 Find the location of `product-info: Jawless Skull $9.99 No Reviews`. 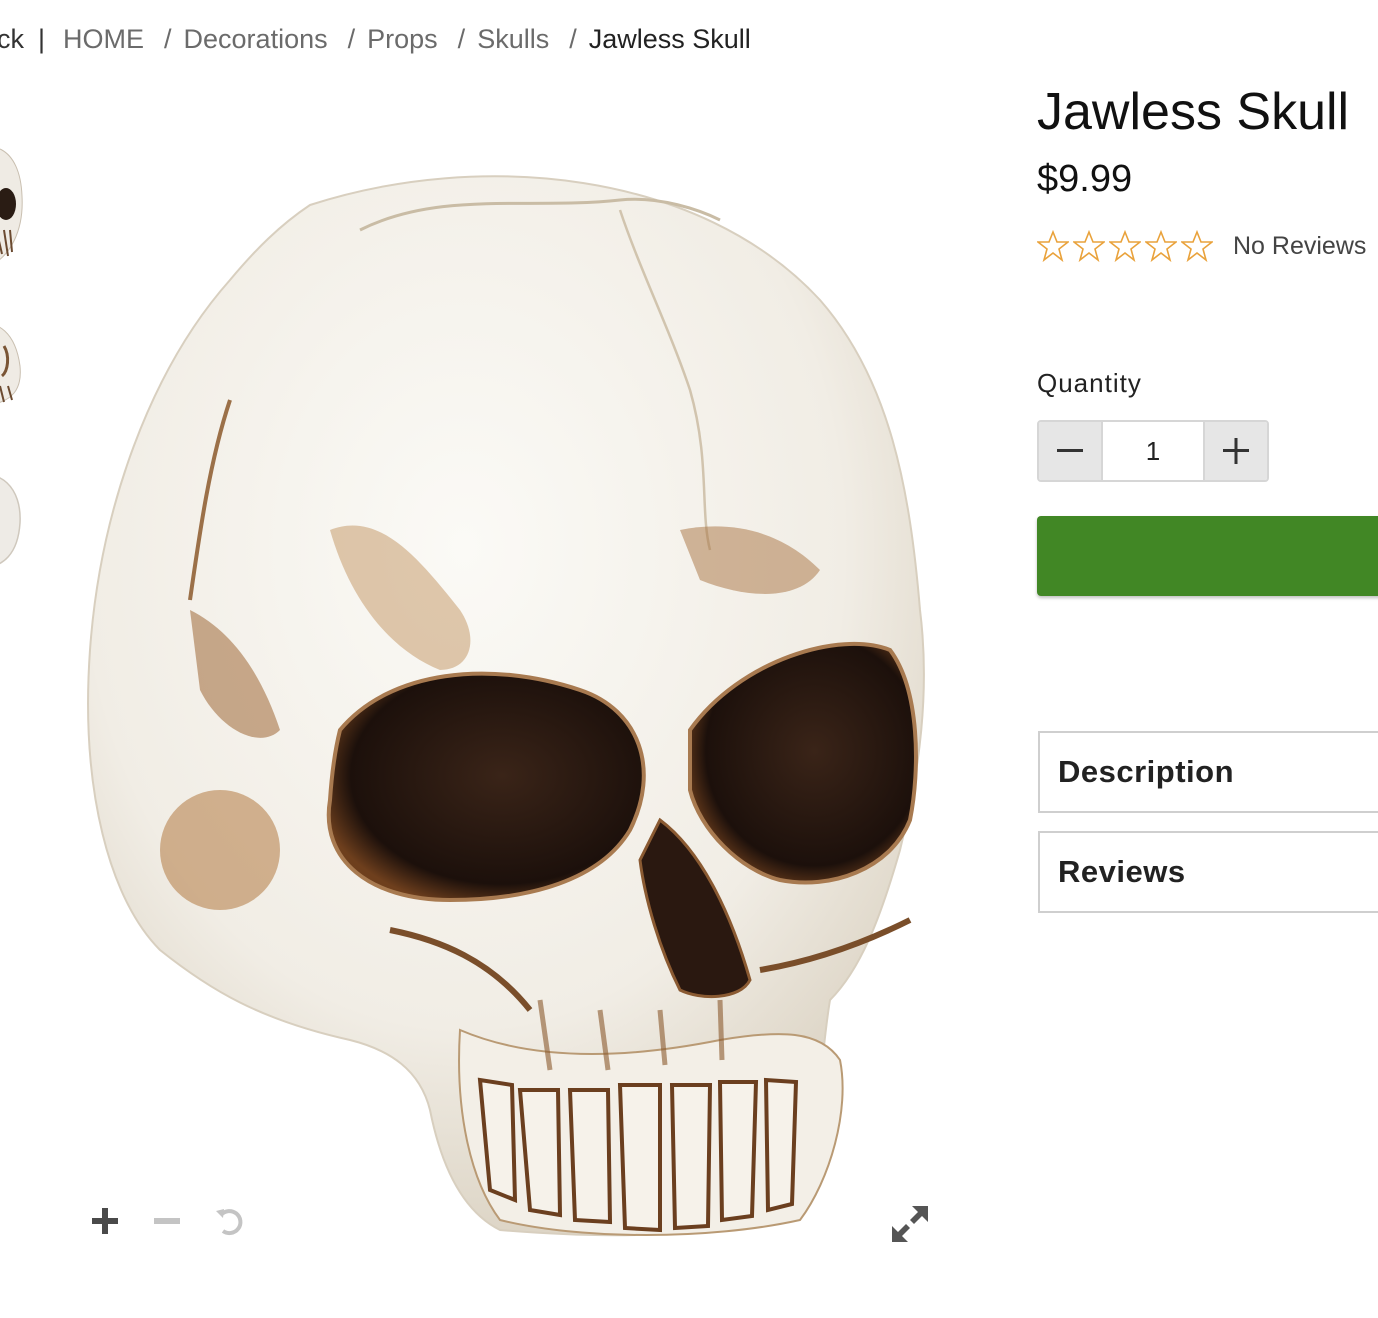

product-info: Jawless Skull $9.99 No Reviews is located at coordinates (1207, 173).